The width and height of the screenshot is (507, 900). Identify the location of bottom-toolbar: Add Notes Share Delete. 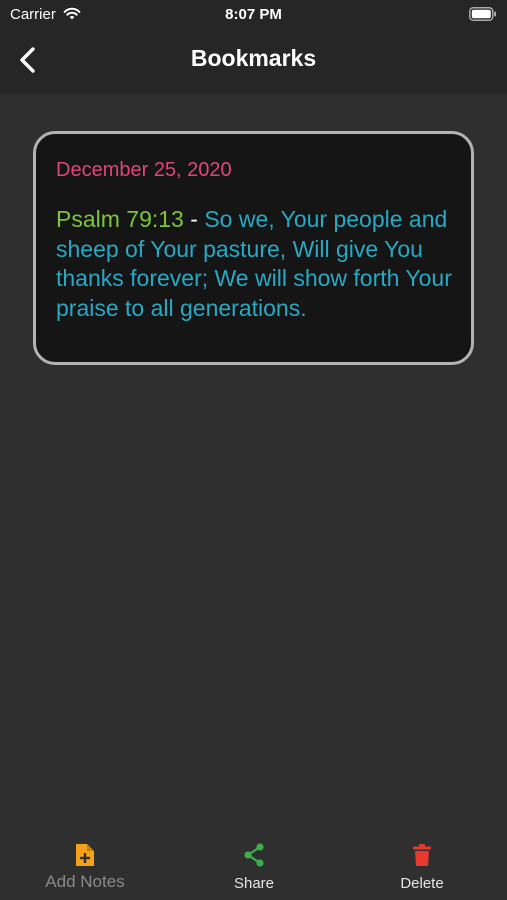
(253, 866).